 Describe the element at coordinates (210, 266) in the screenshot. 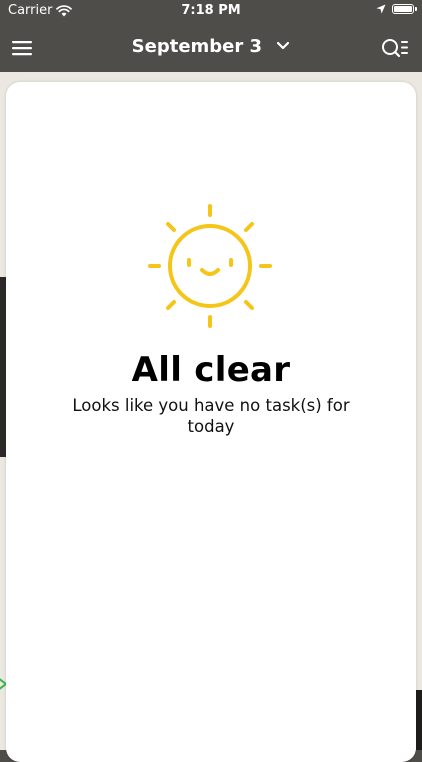

I see `smiling-sun-icon` at that location.